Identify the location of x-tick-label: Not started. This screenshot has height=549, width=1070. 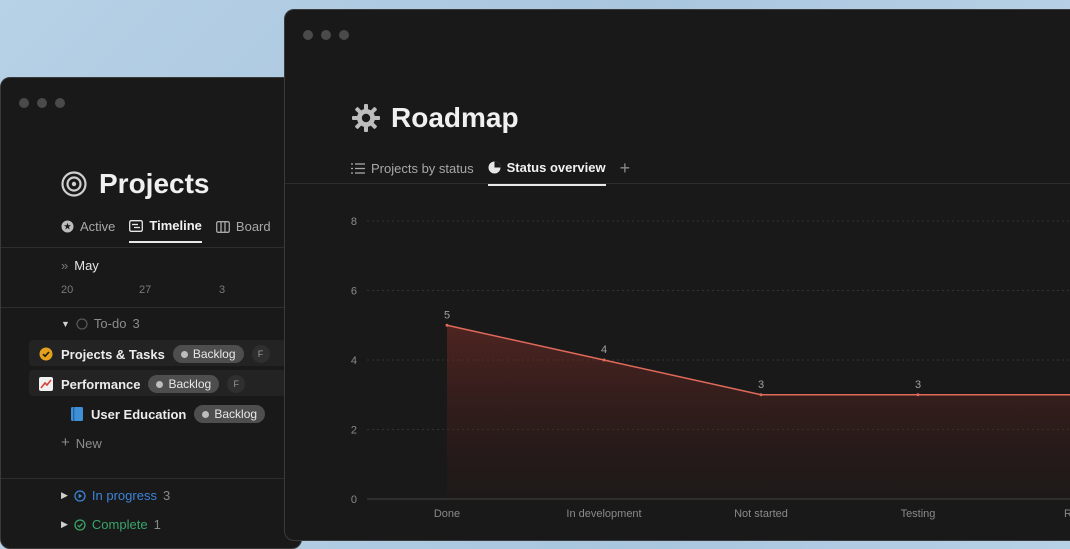
(761, 514).